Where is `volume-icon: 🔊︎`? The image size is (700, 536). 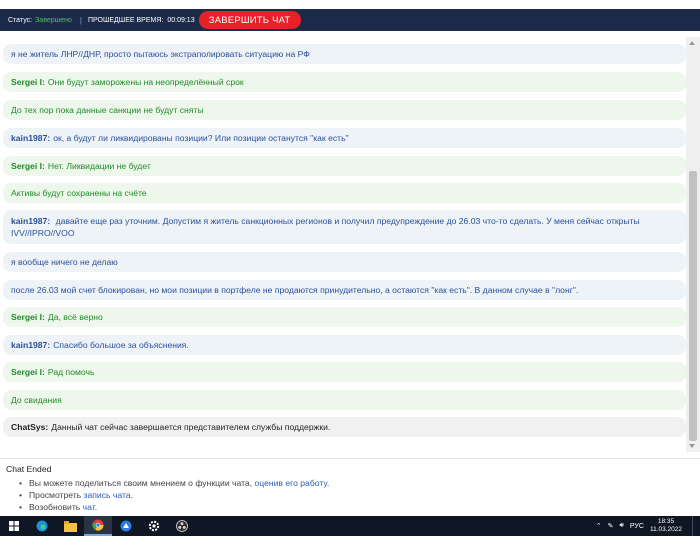
volume-icon: 🔊︎ is located at coordinates (621, 526).